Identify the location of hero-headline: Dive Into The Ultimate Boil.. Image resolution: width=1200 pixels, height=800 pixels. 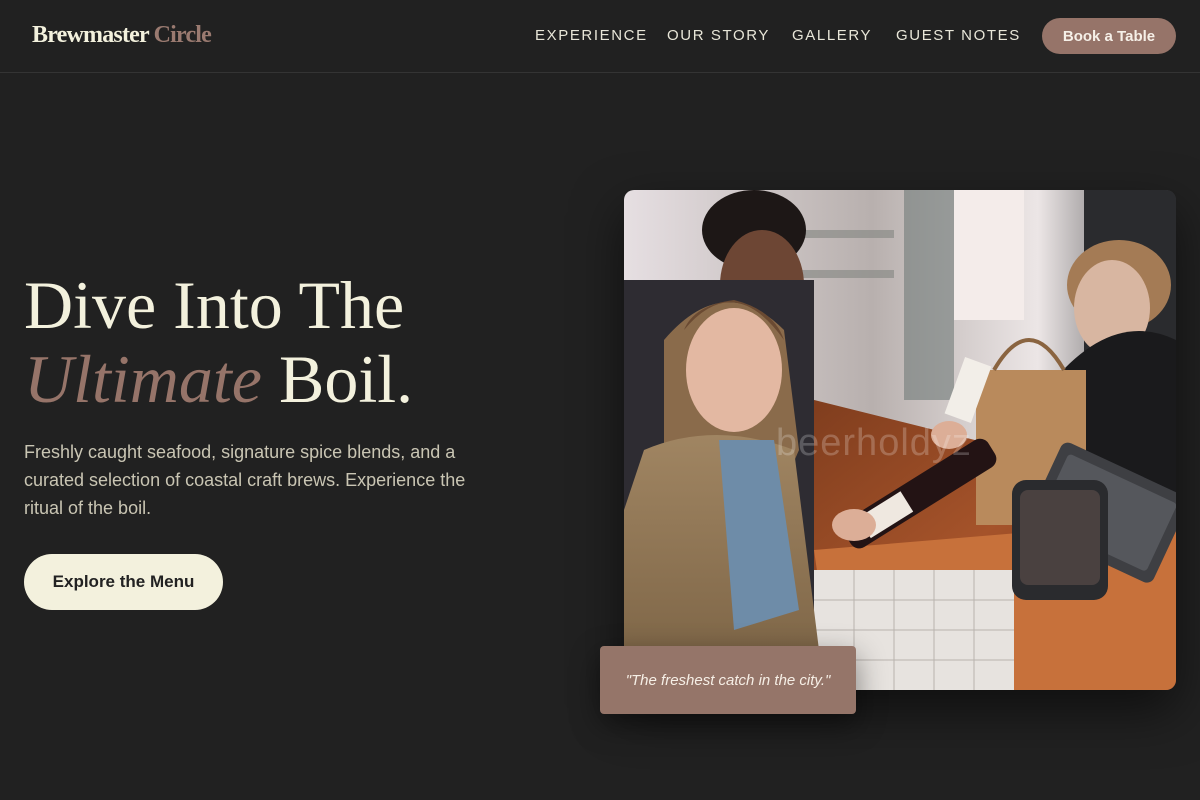
(218, 342).